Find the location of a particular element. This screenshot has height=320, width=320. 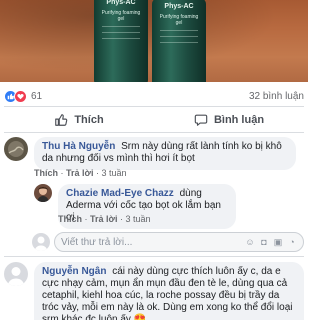

like-button: Thích is located at coordinates (79, 120).